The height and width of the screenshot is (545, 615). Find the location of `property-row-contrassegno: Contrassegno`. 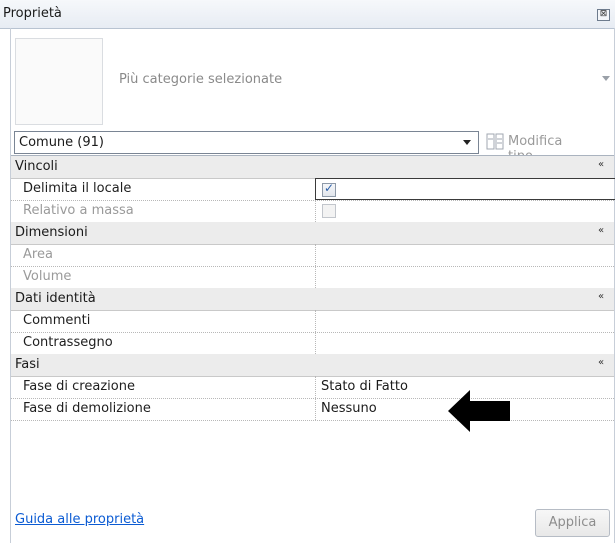

property-row-contrassegno: Contrassegno is located at coordinates (312, 343).